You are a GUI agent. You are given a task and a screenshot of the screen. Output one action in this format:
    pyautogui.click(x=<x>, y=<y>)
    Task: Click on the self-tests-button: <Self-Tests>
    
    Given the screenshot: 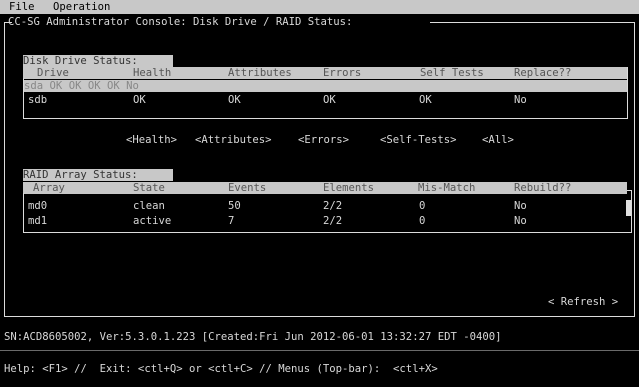 What is the action you would take?
    pyautogui.click(x=418, y=140)
    